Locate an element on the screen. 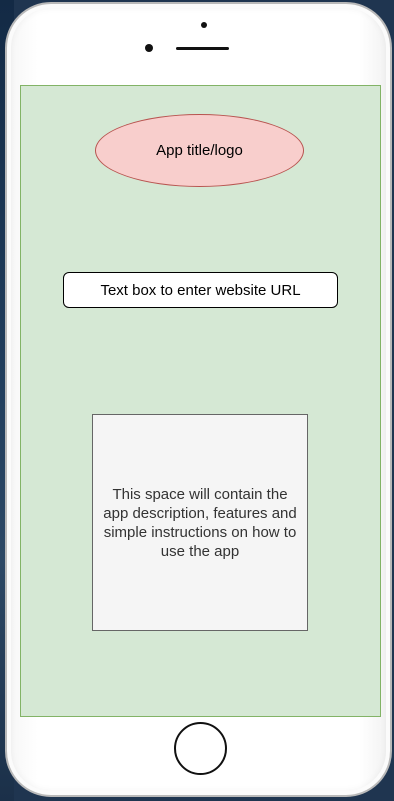  website-url-input: Text box to enter website URL is located at coordinates (200, 290).